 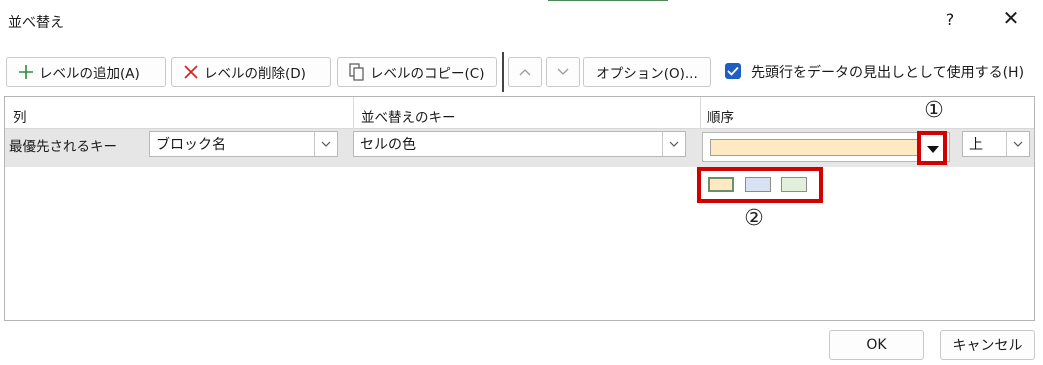 I want to click on column-header: 列, so click(x=20, y=118).